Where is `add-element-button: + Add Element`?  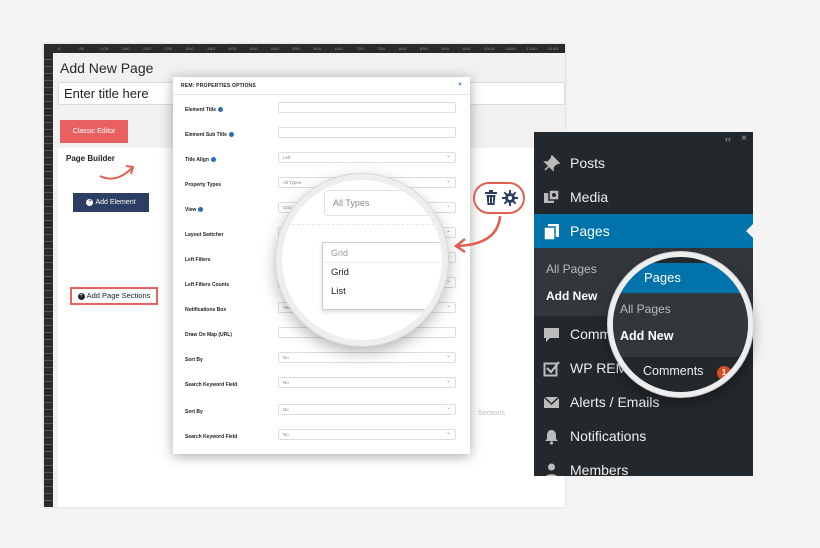 add-element-button: + Add Element is located at coordinates (111, 202).